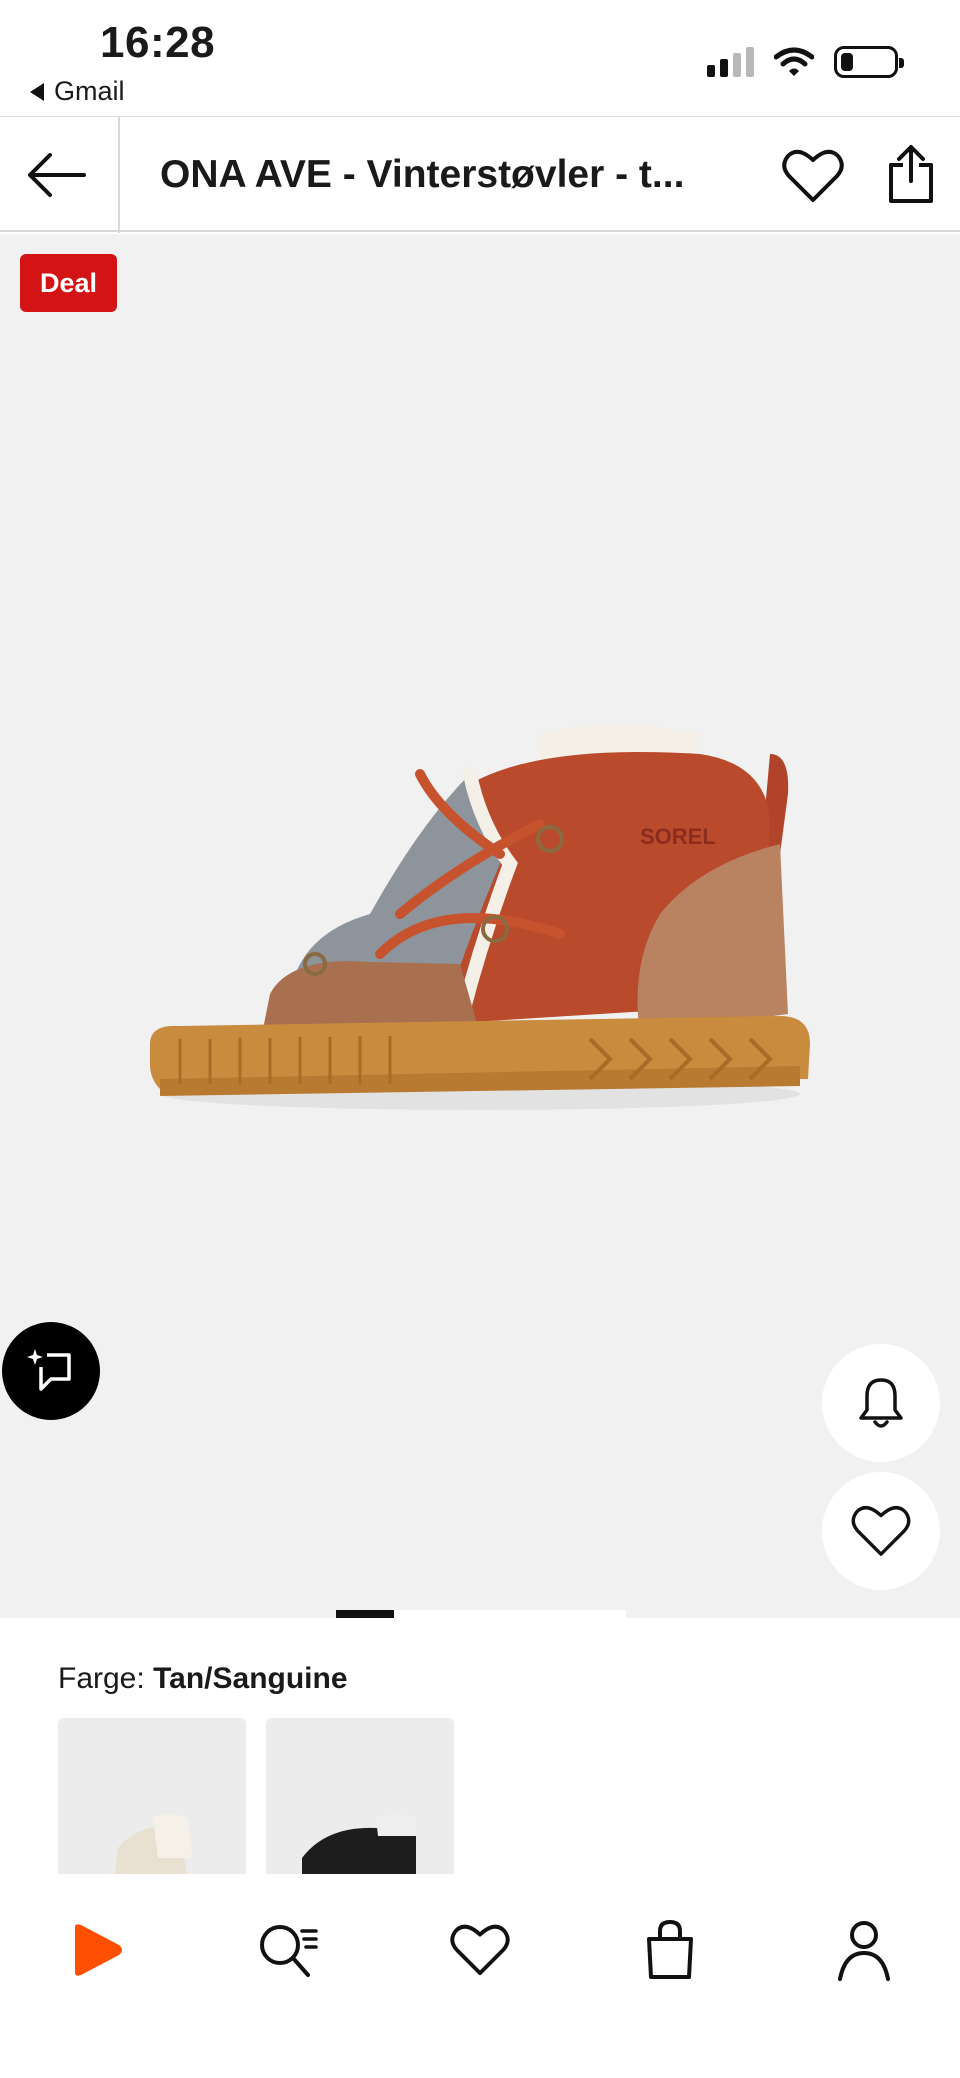 The height and width of the screenshot is (2078, 960). Describe the element at coordinates (730, 62) in the screenshot. I see `signal-icon` at that location.